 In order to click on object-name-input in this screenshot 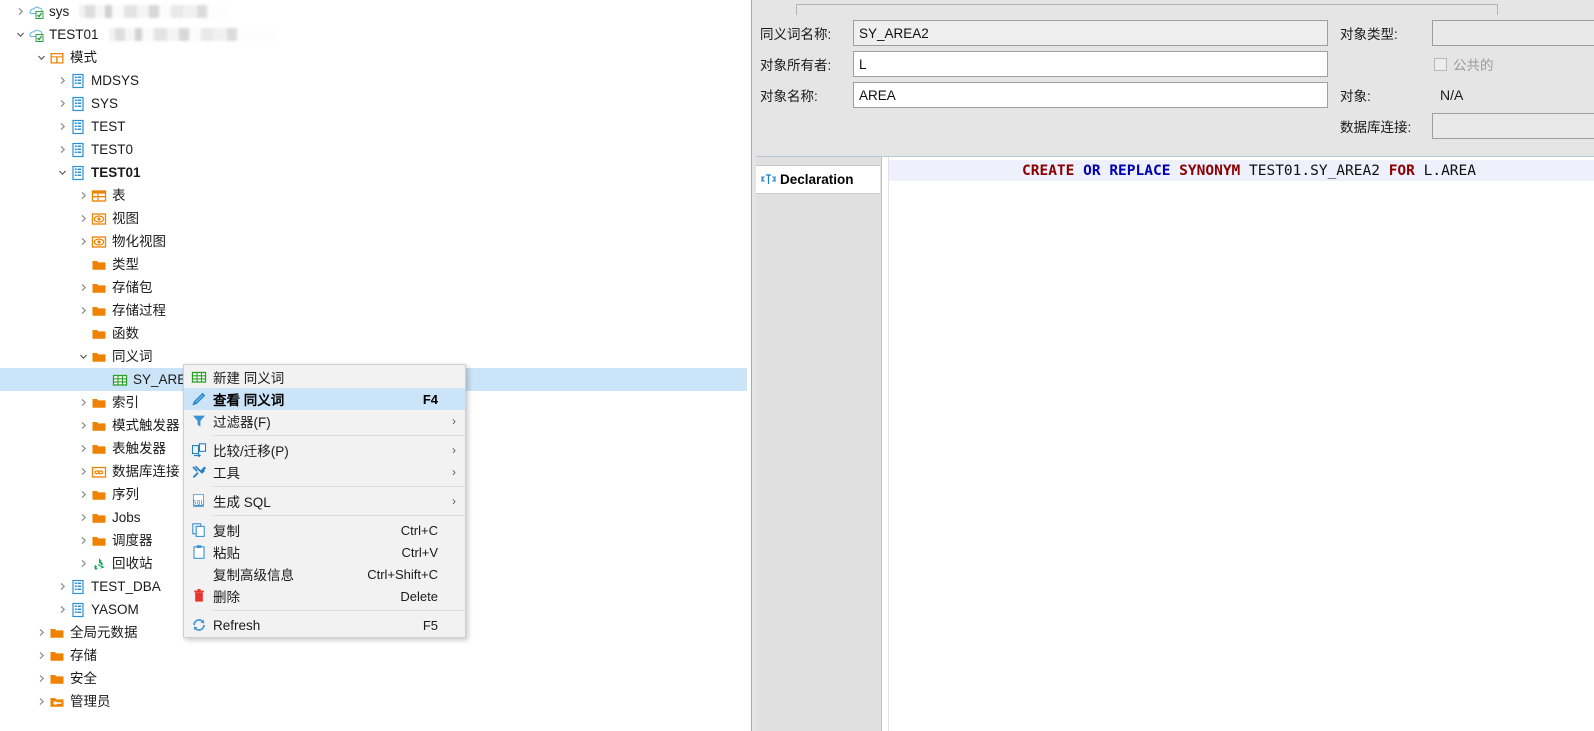, I will do `click(1090, 95)`.